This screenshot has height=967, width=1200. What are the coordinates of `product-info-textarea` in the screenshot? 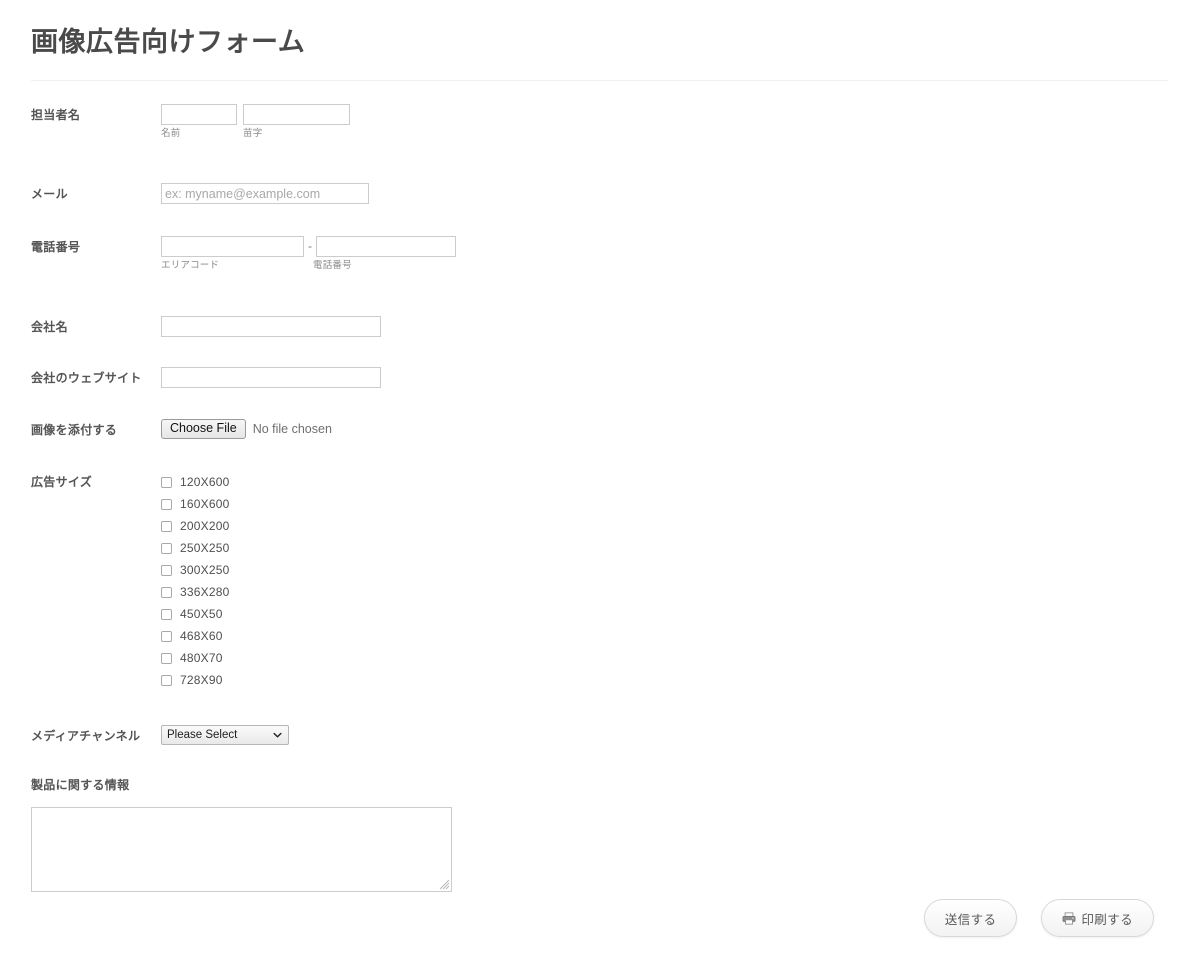 It's located at (241, 850).